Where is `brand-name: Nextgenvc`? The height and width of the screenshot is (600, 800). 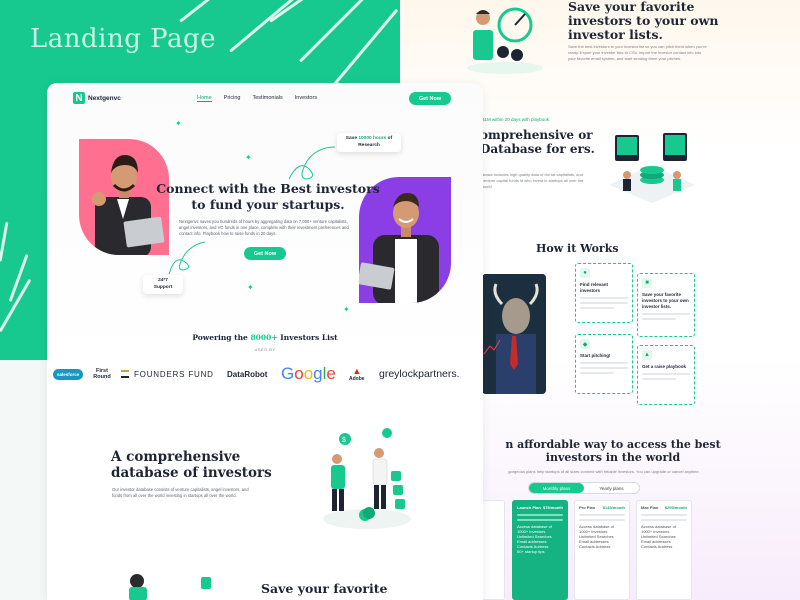
brand-name: Nextgenvc is located at coordinates (104, 98).